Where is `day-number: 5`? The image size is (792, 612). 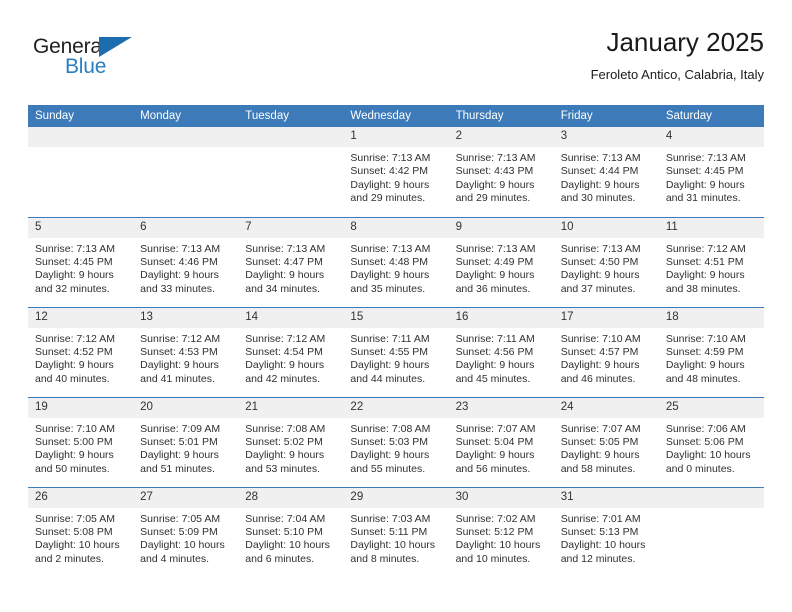 day-number: 5 is located at coordinates (81, 227).